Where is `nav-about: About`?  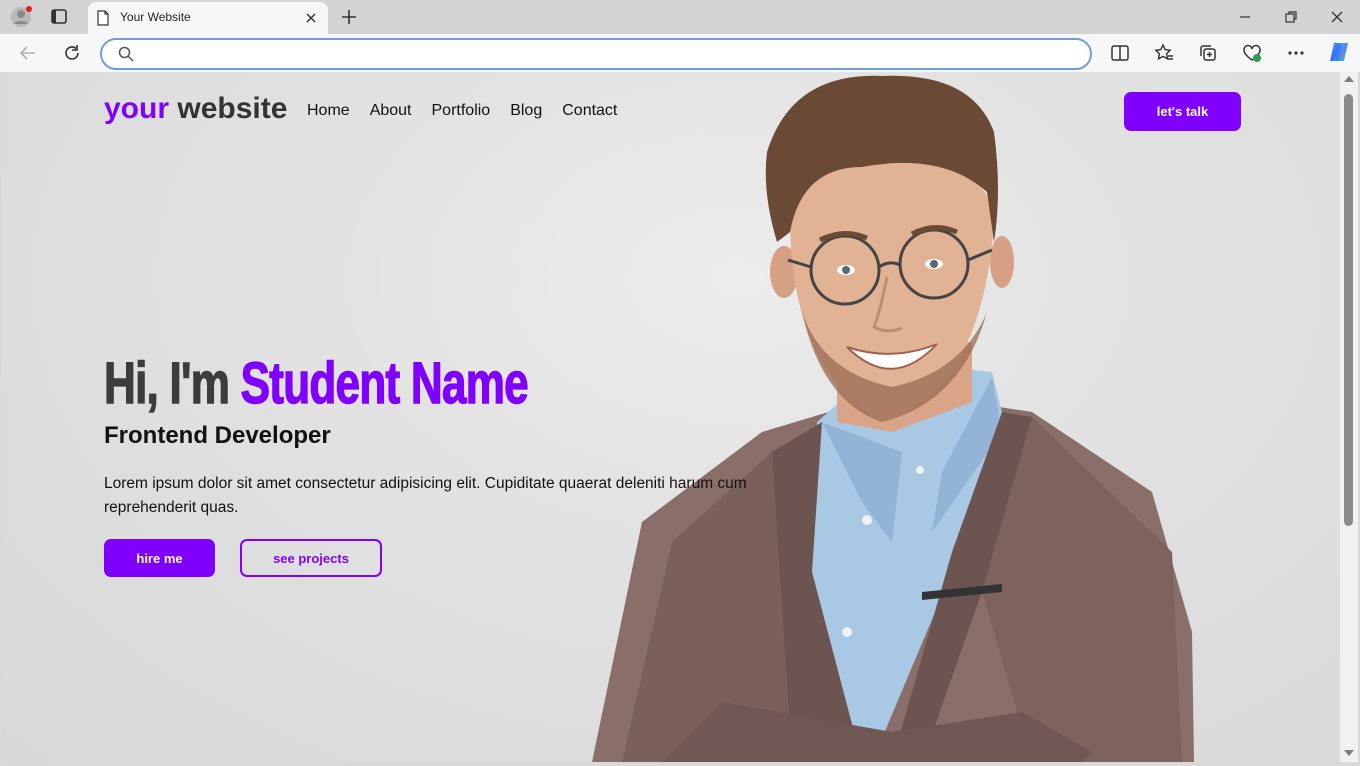
nav-about: About is located at coordinates (391, 111).